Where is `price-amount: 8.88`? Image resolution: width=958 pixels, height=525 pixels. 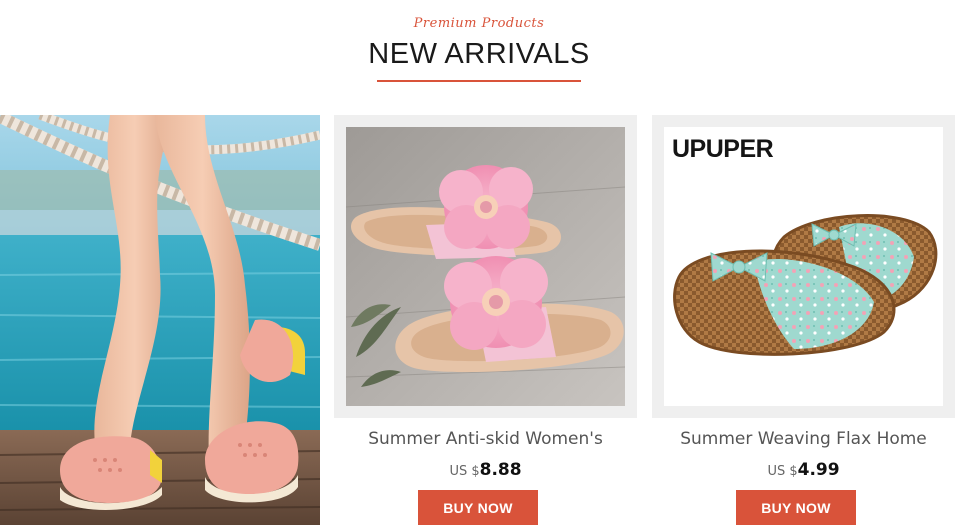
price-amount: 8.88 is located at coordinates (500, 470).